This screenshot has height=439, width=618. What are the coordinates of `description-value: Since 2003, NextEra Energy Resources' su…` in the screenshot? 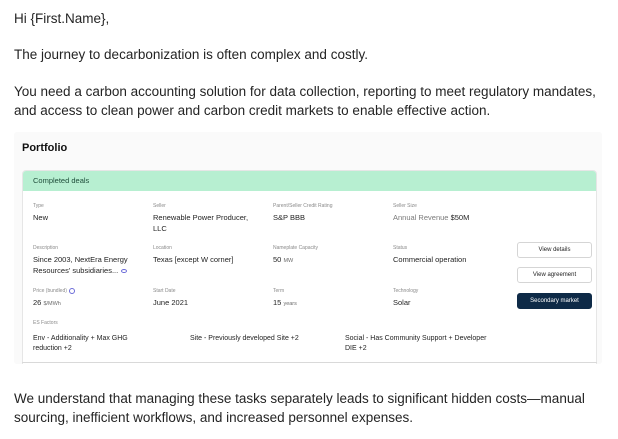 It's located at (90, 265).